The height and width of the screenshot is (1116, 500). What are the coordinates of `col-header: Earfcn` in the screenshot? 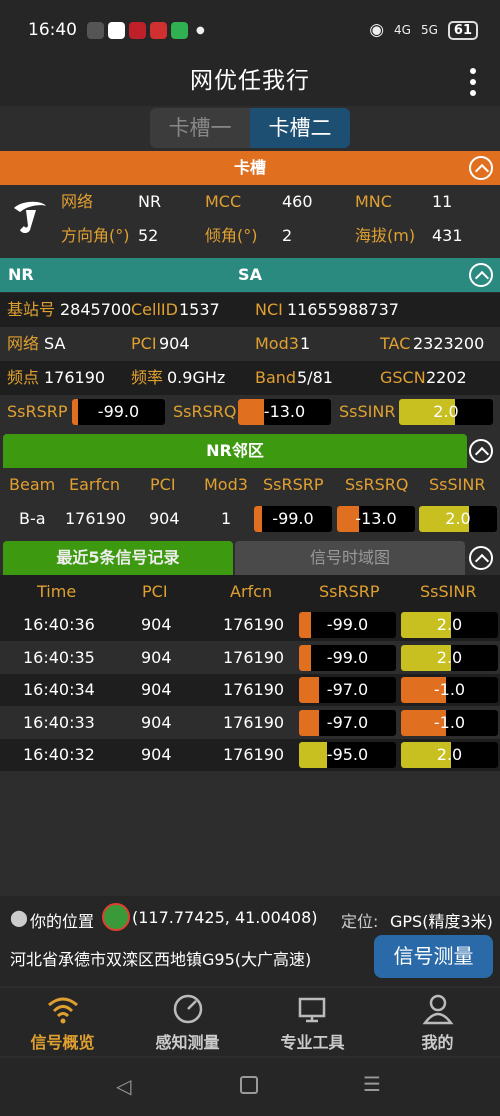 It's located at (95, 484).